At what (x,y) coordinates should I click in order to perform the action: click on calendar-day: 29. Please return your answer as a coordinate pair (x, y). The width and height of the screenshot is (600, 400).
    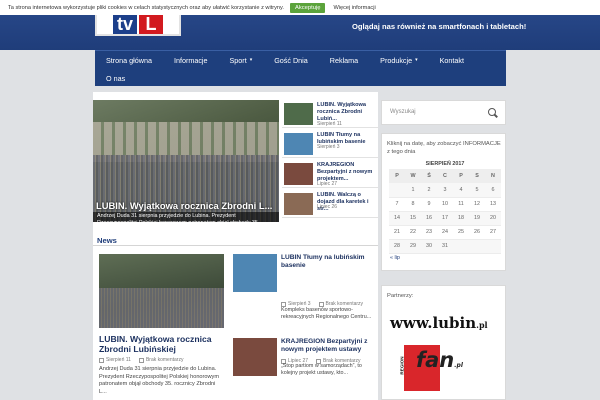
    Looking at the image, I should click on (413, 246).